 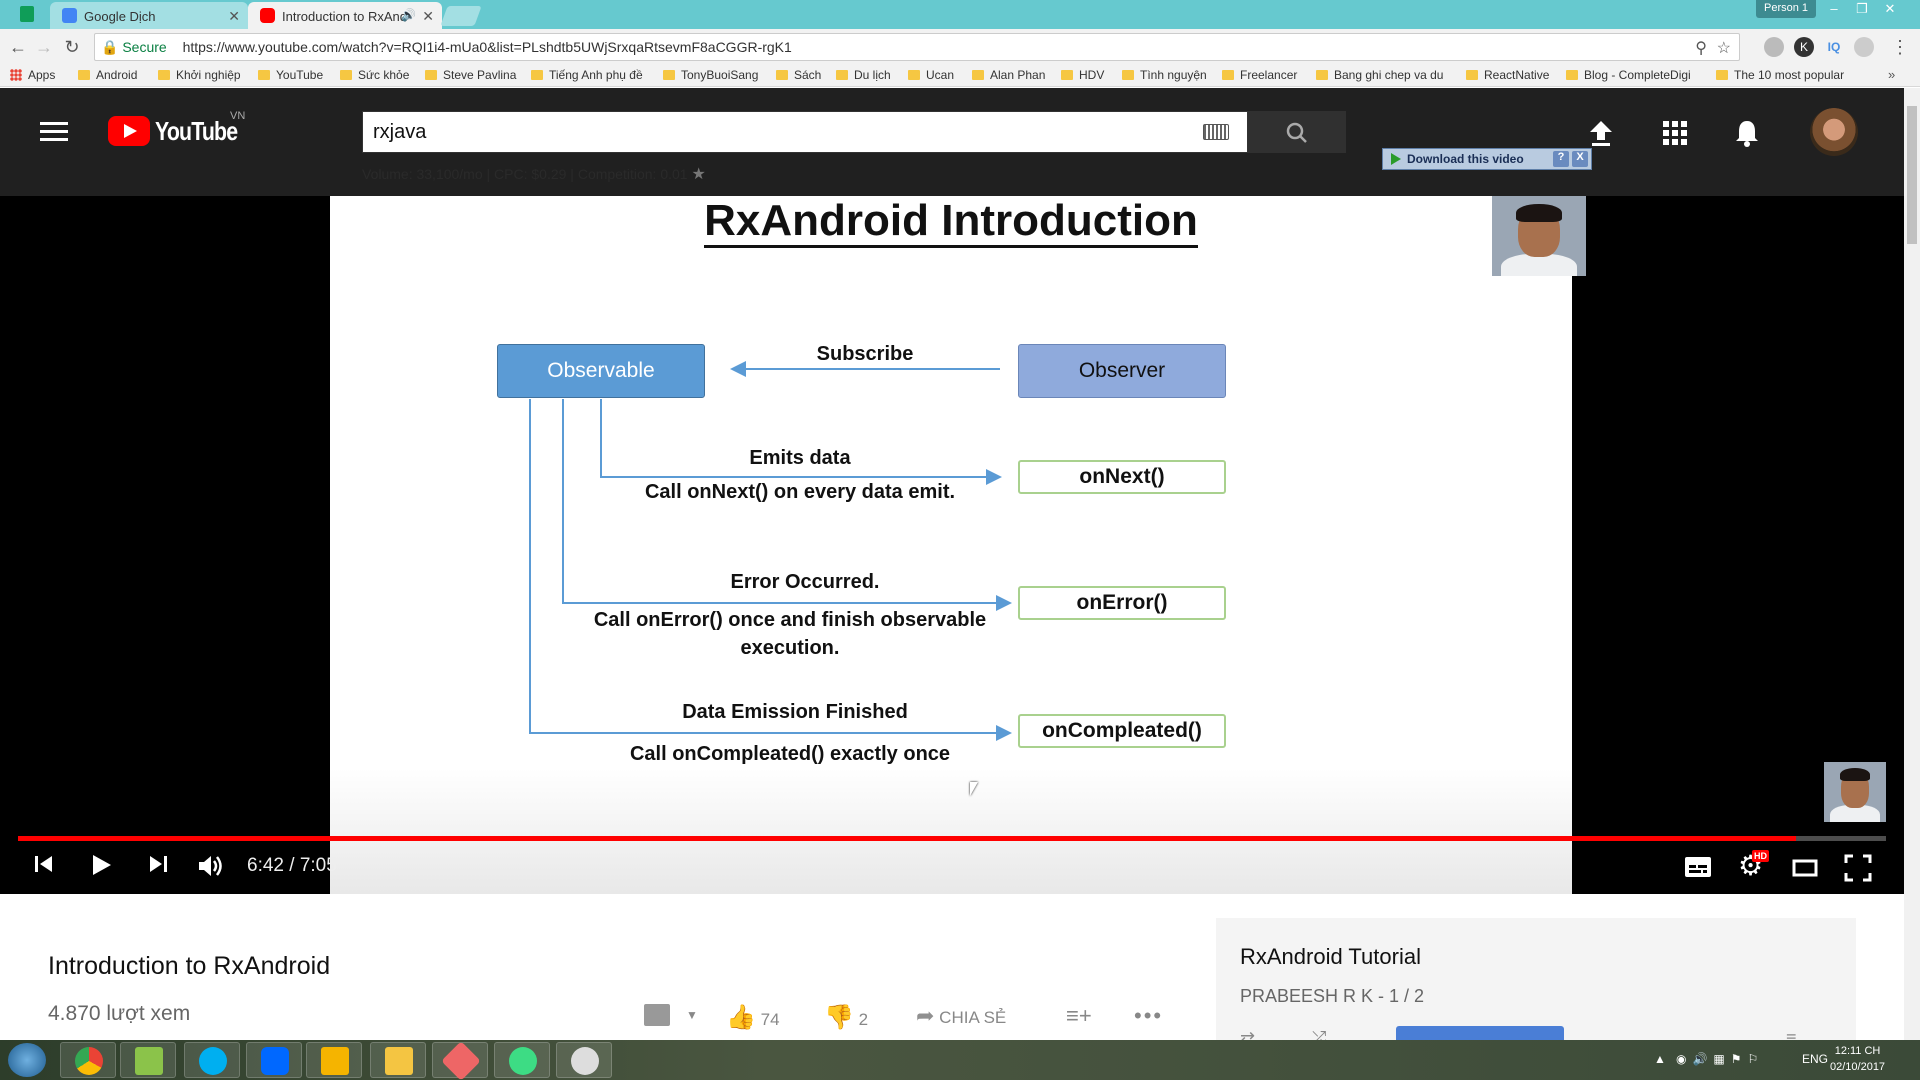 What do you see at coordinates (374, 75) in the screenshot?
I see `bookmark-suc-khoe: Sức khỏe` at bounding box center [374, 75].